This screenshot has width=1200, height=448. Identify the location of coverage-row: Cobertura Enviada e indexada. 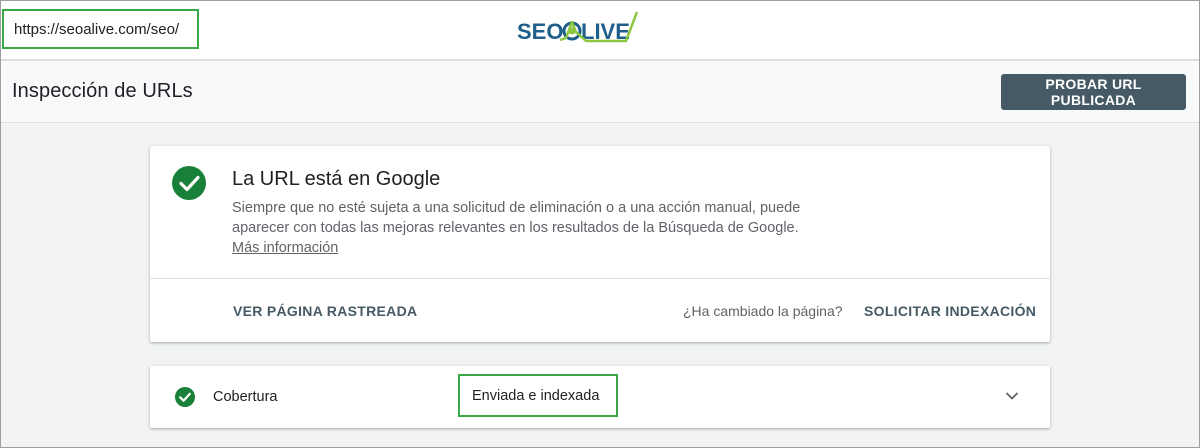
(600, 397).